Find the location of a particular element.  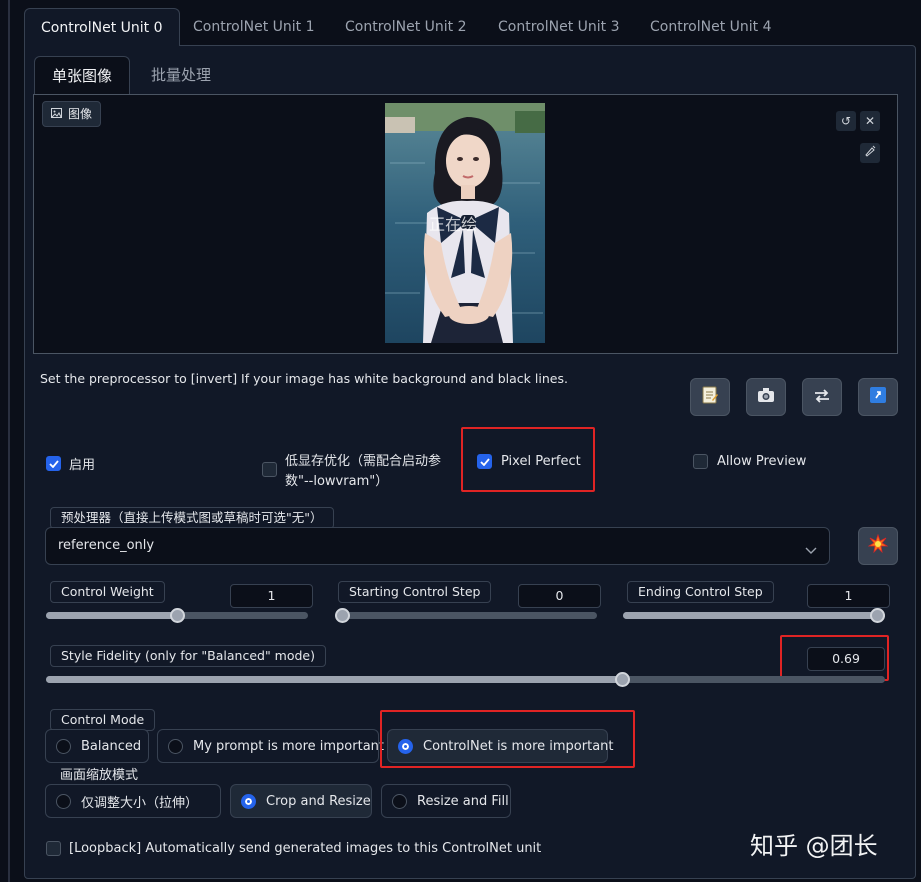

control-weight-input: 1 is located at coordinates (271, 596).